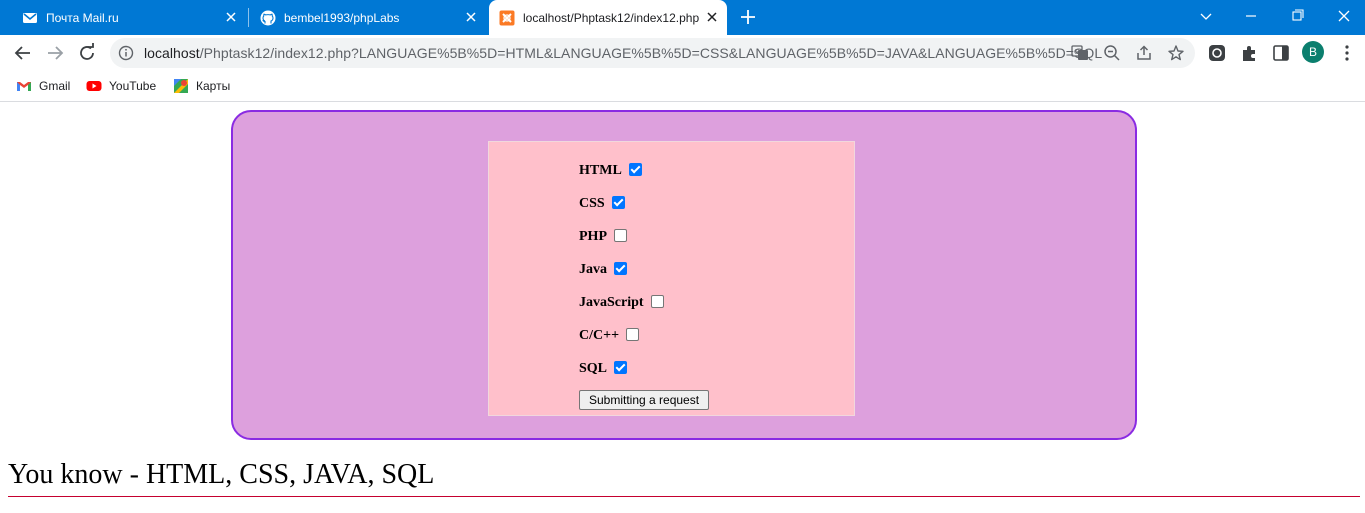 The height and width of the screenshot is (513, 1365). Describe the element at coordinates (1080, 53) in the screenshot. I see `translate-icon: G` at that location.